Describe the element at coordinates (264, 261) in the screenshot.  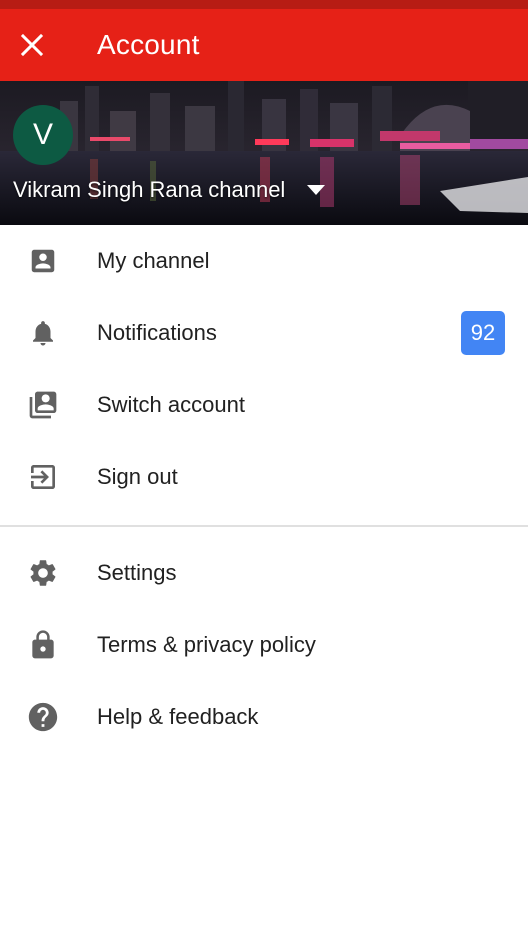
I see `menu-item-my-channel: My channel` at that location.